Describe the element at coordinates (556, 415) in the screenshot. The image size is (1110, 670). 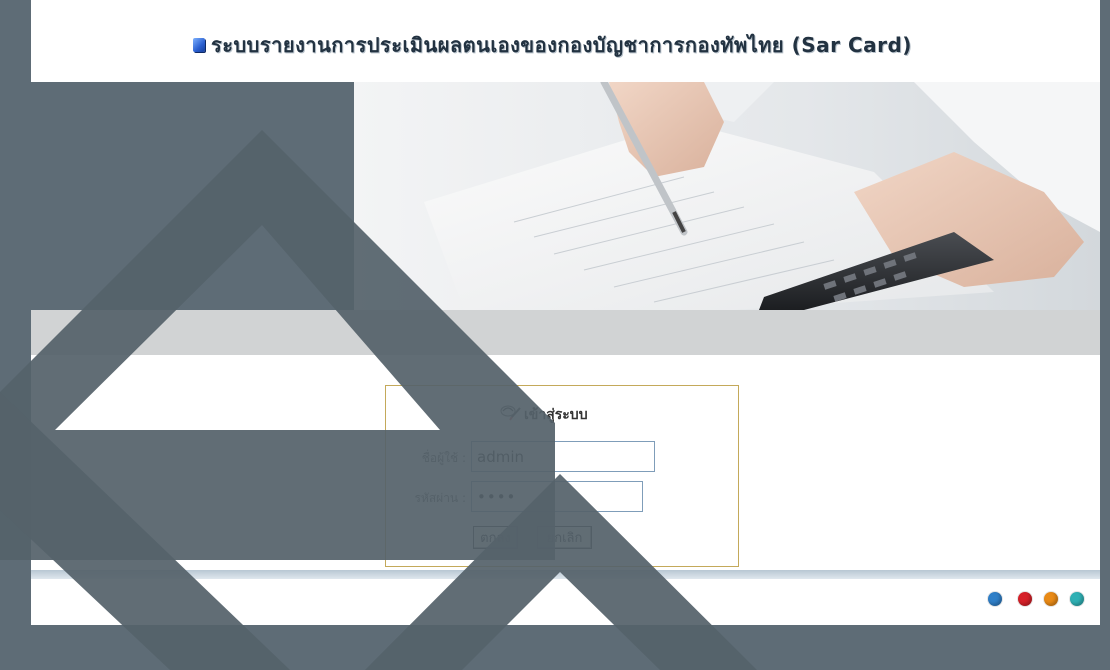
I see `login-title: เข้าสู่ระบบ` at that location.